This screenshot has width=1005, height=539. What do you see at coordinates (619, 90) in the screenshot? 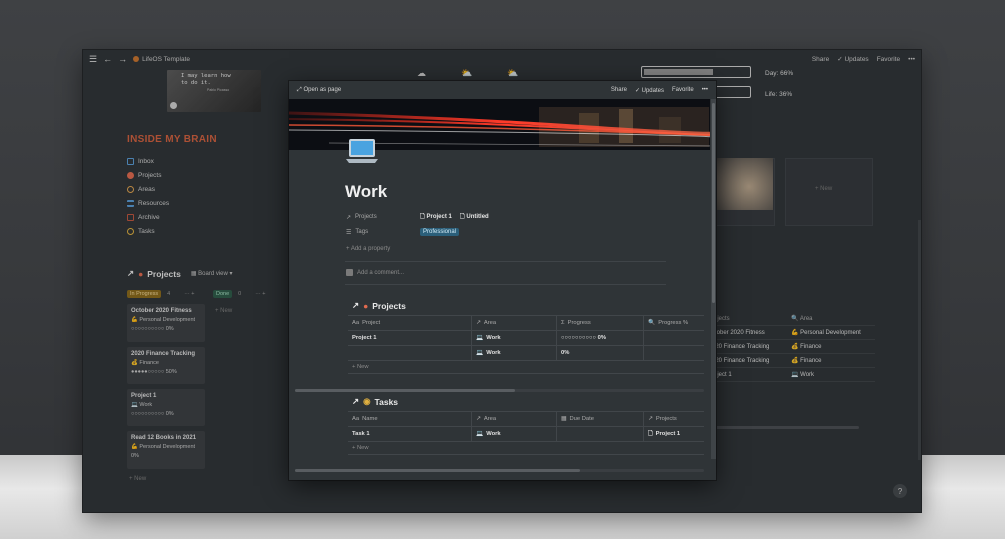
I see `modal-share-button: Share` at bounding box center [619, 90].